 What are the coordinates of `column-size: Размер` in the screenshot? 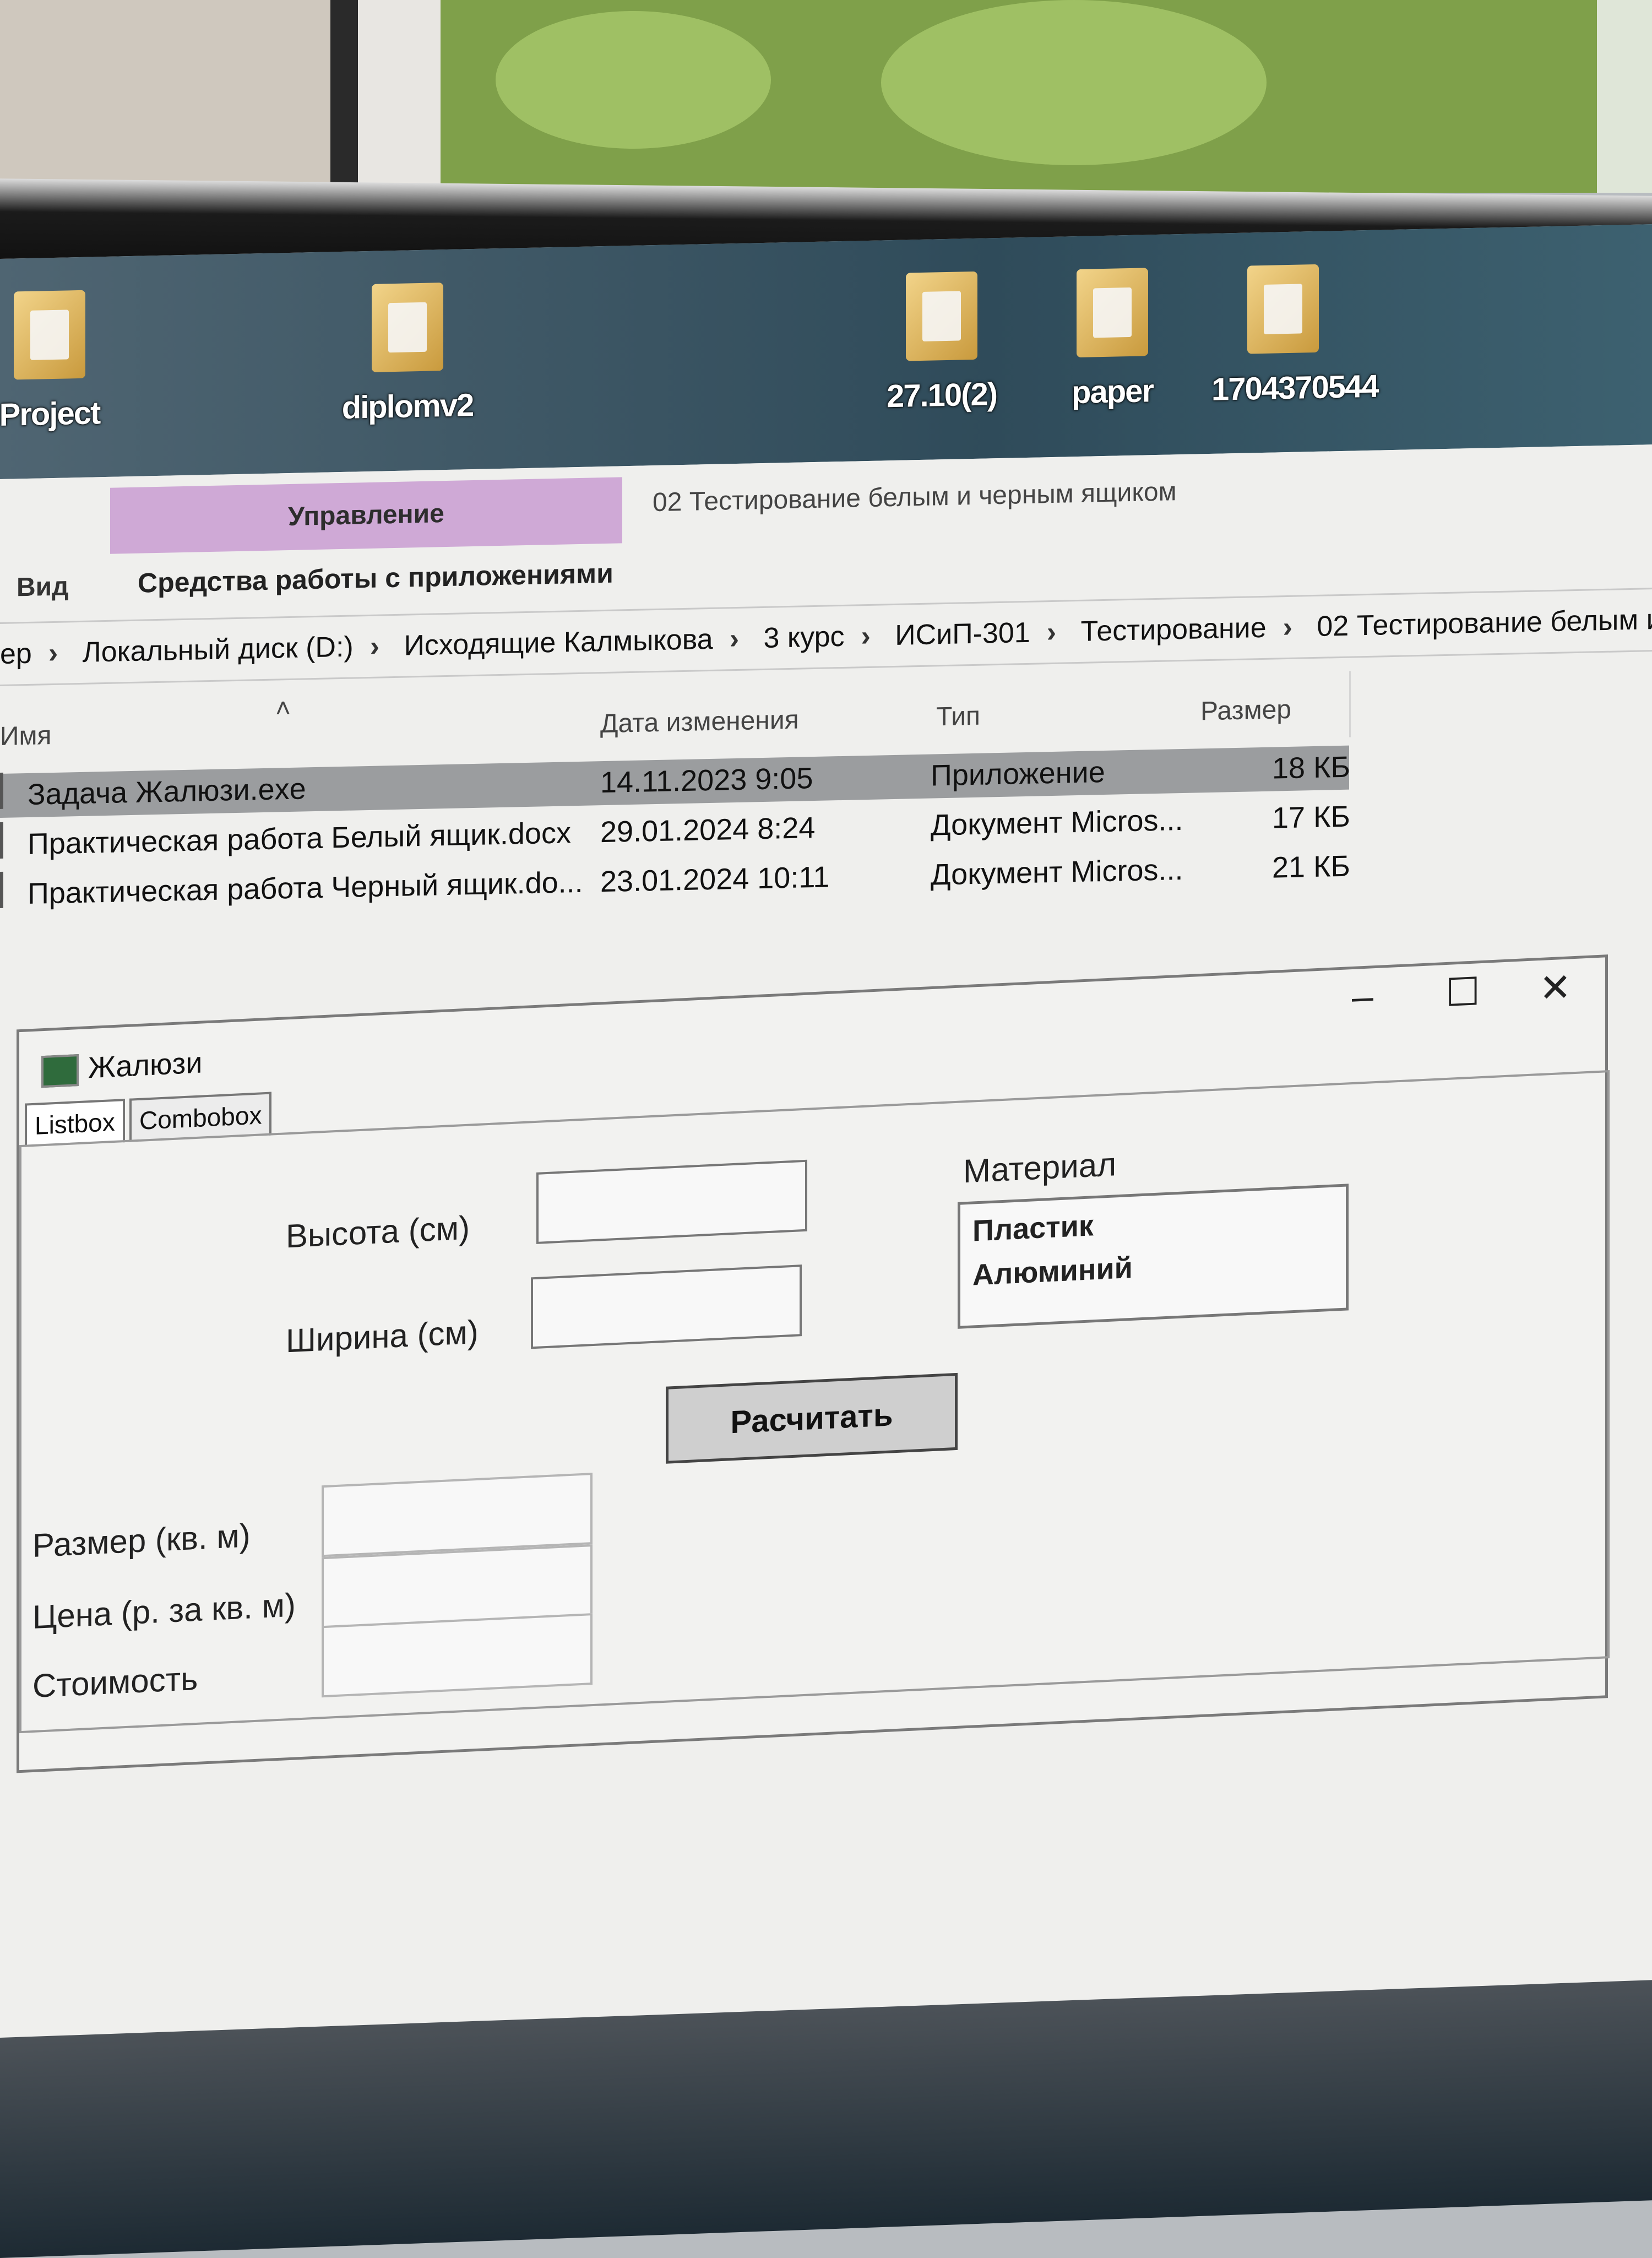 It's located at (1245, 710).